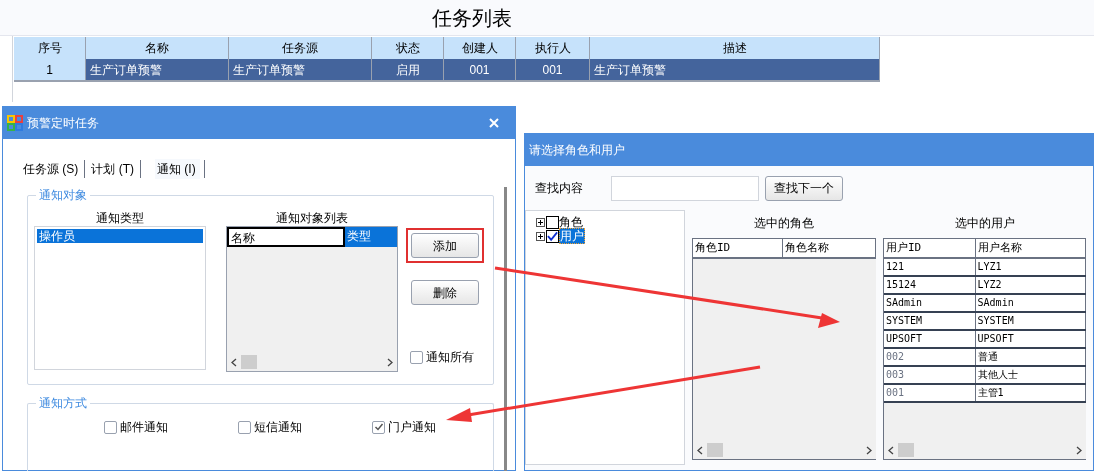 The width and height of the screenshot is (1094, 471). Describe the element at coordinates (412, 427) in the screenshot. I see `checkbox-label: 门户通知` at that location.